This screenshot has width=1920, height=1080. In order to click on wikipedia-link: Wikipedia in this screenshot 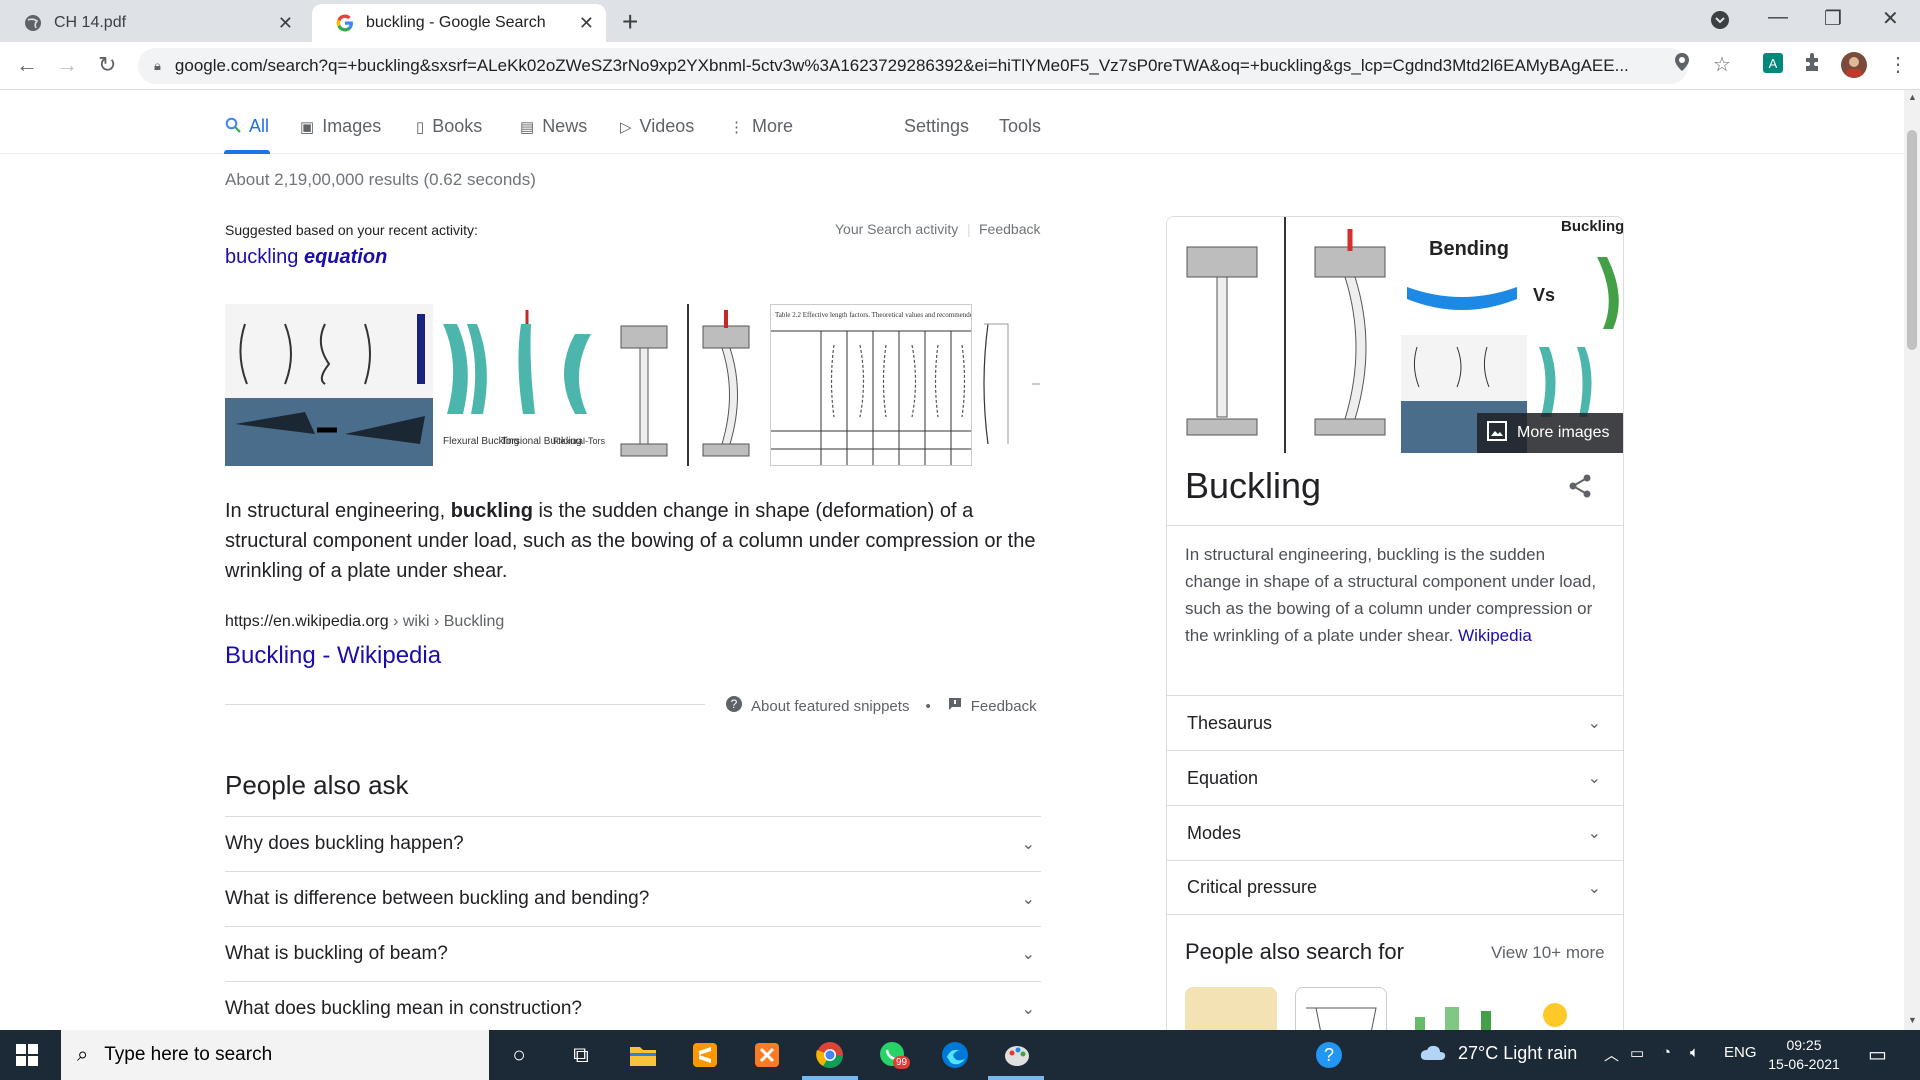, I will do `click(1495, 635)`.